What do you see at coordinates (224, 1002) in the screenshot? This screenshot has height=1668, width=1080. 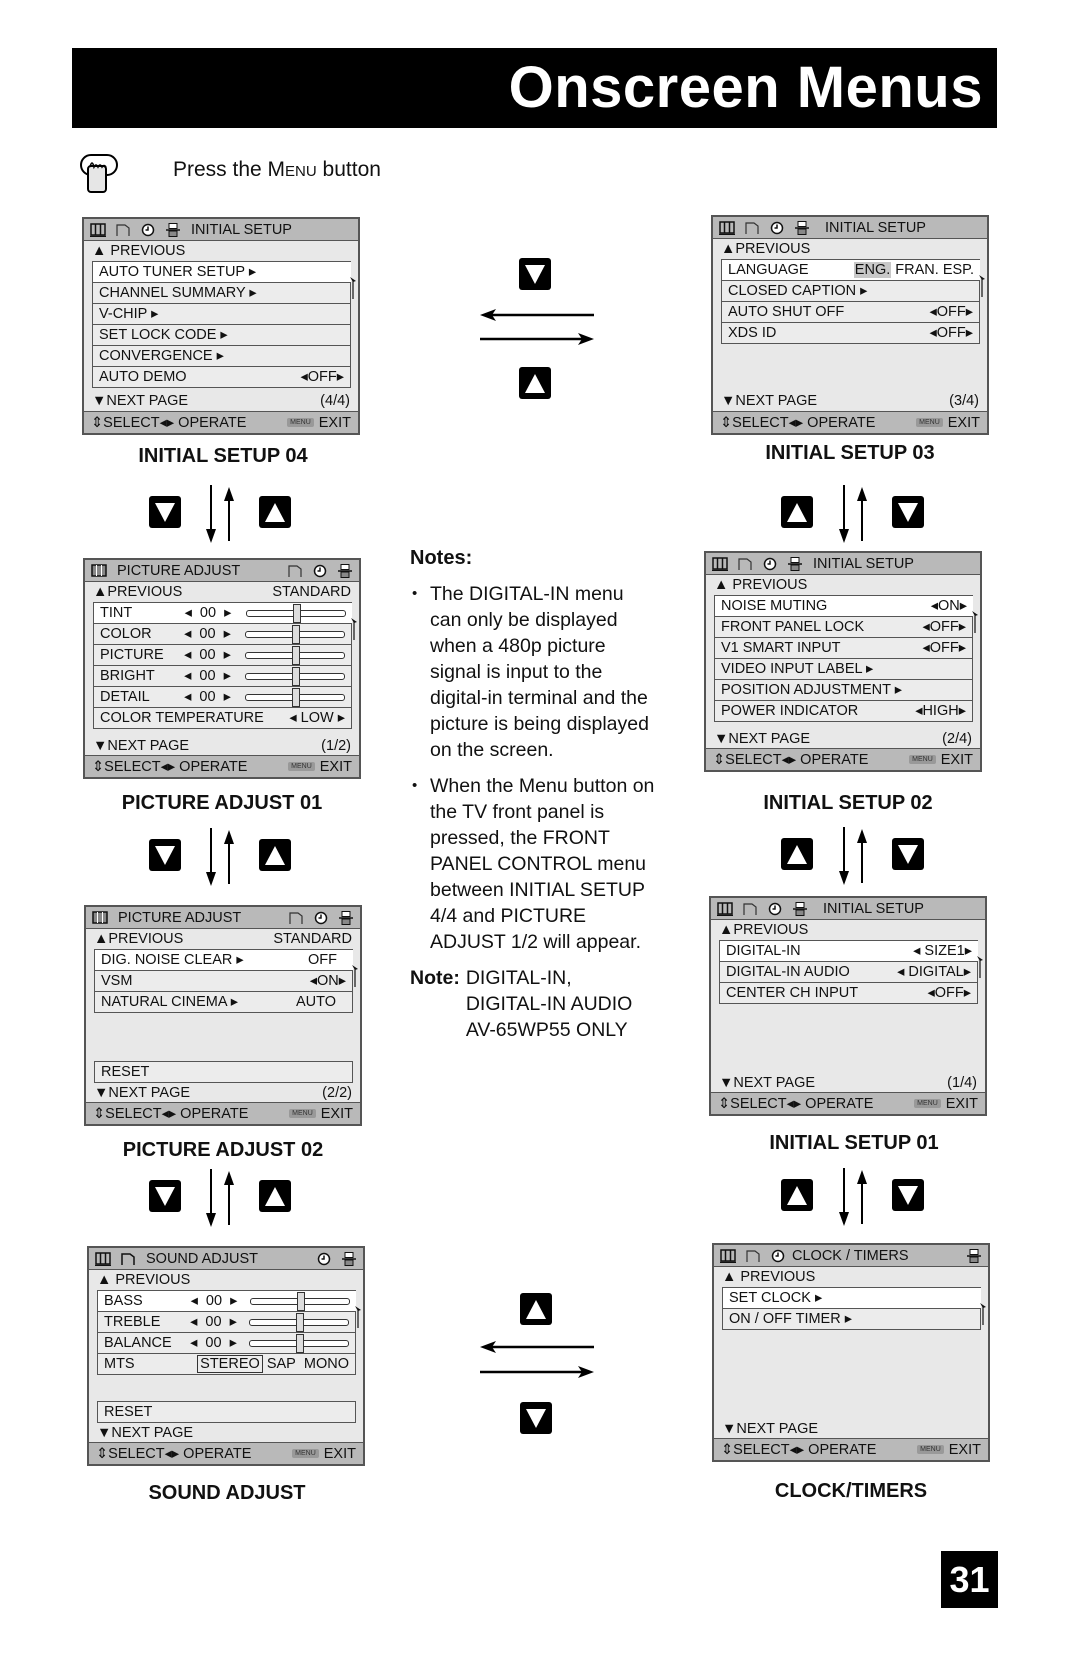 I see `menu-item: NATURAL CINEMA ▸ AUTO` at bounding box center [224, 1002].